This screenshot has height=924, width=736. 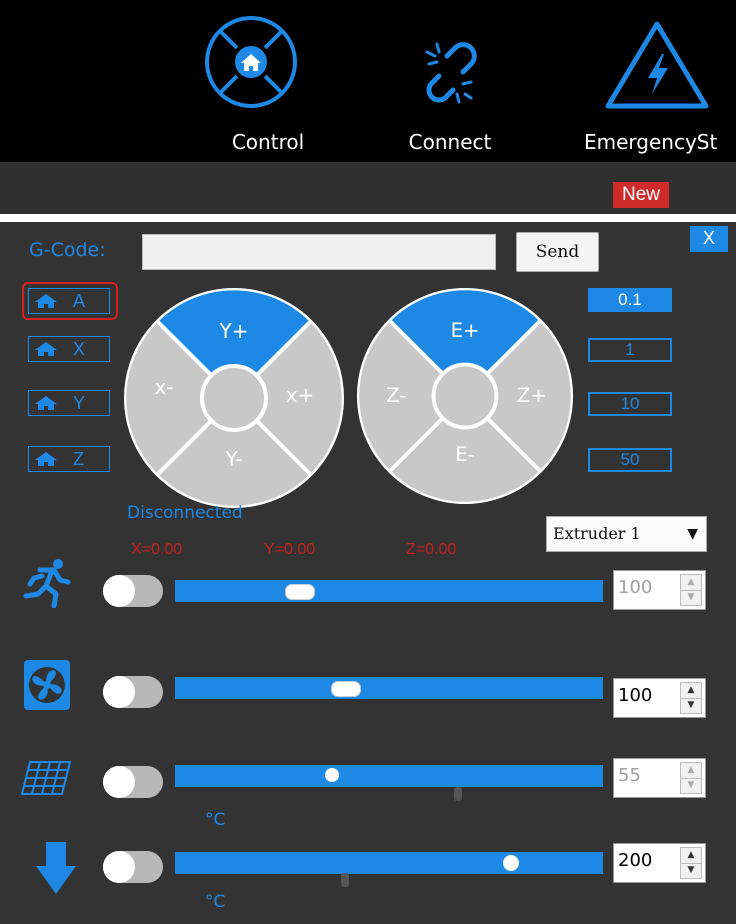 I want to click on fan-slider-thumb, so click(x=346, y=689).